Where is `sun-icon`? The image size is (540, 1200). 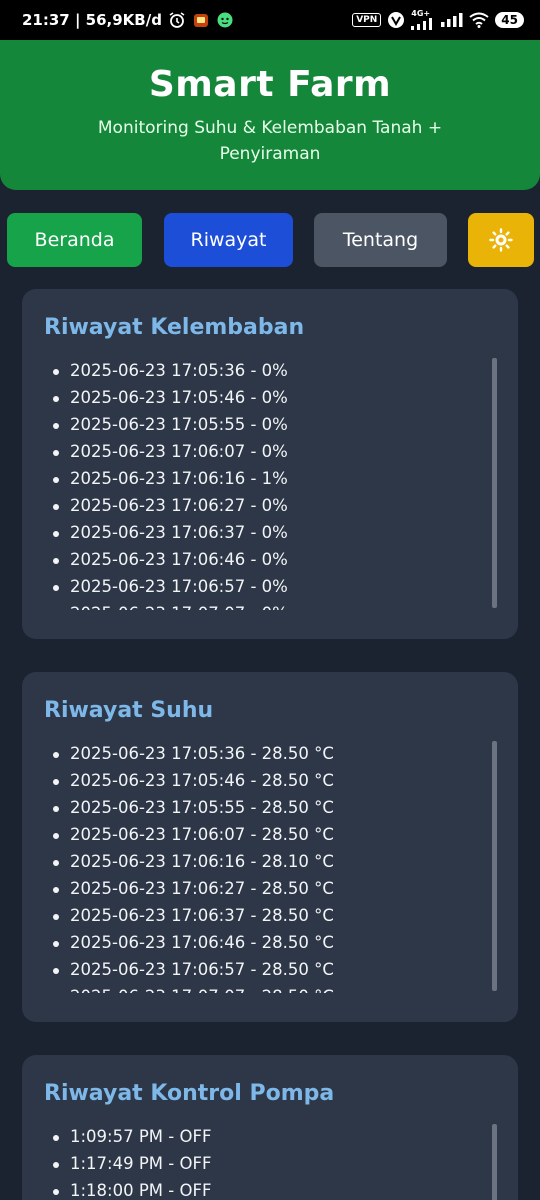 sun-icon is located at coordinates (501, 240).